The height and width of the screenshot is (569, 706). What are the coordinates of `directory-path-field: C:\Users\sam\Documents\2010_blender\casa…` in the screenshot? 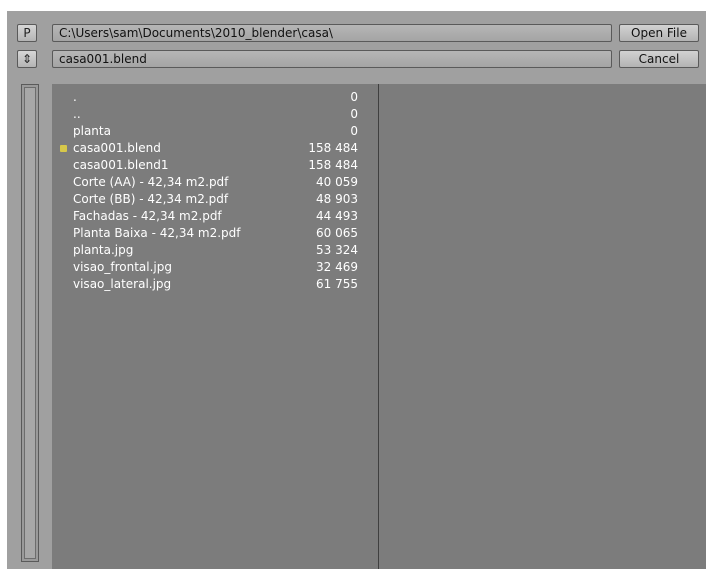 It's located at (332, 33).